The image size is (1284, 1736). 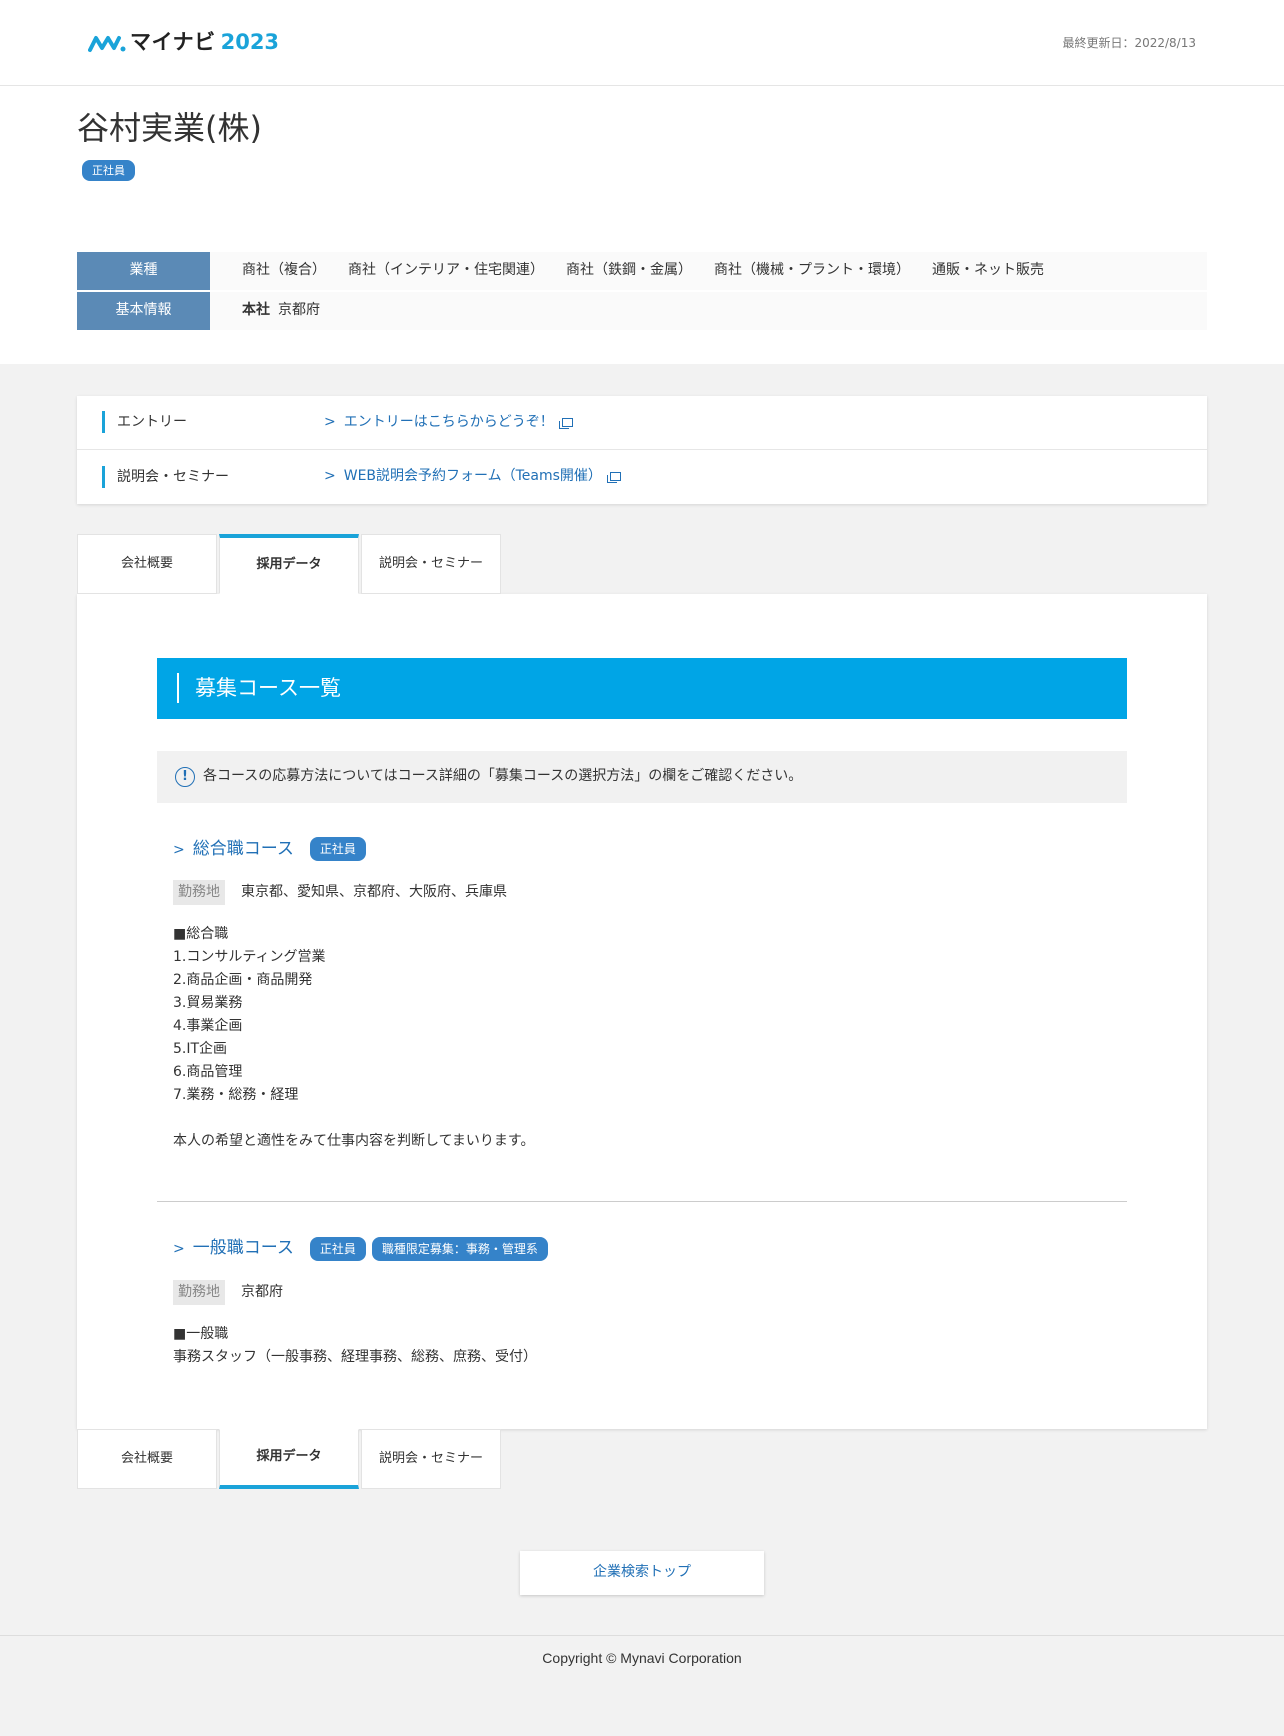 What do you see at coordinates (629, 270) in the screenshot?
I see `industry-item: 商社（鉄鋼・金属）` at bounding box center [629, 270].